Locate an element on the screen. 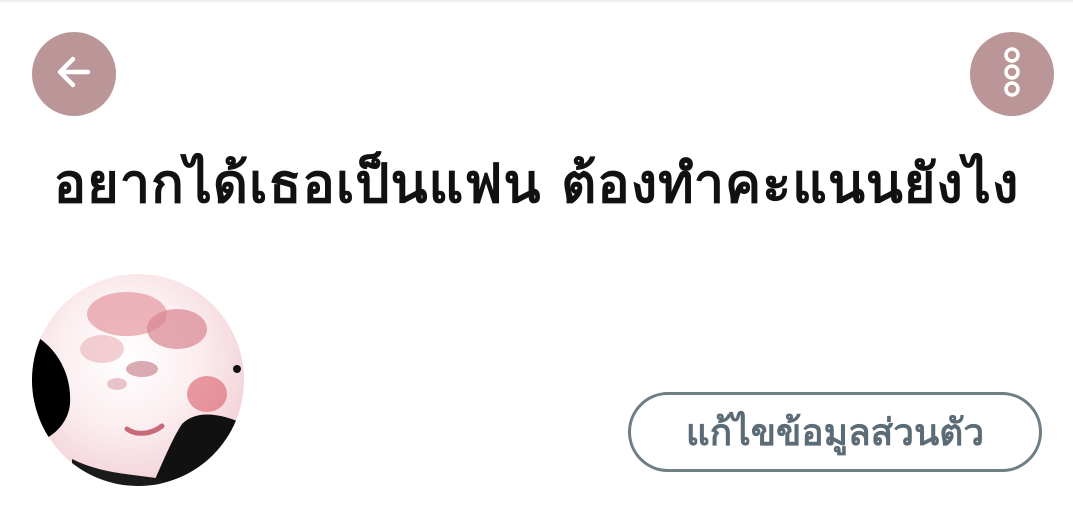 The image size is (1073, 506). back-button is located at coordinates (74, 74).